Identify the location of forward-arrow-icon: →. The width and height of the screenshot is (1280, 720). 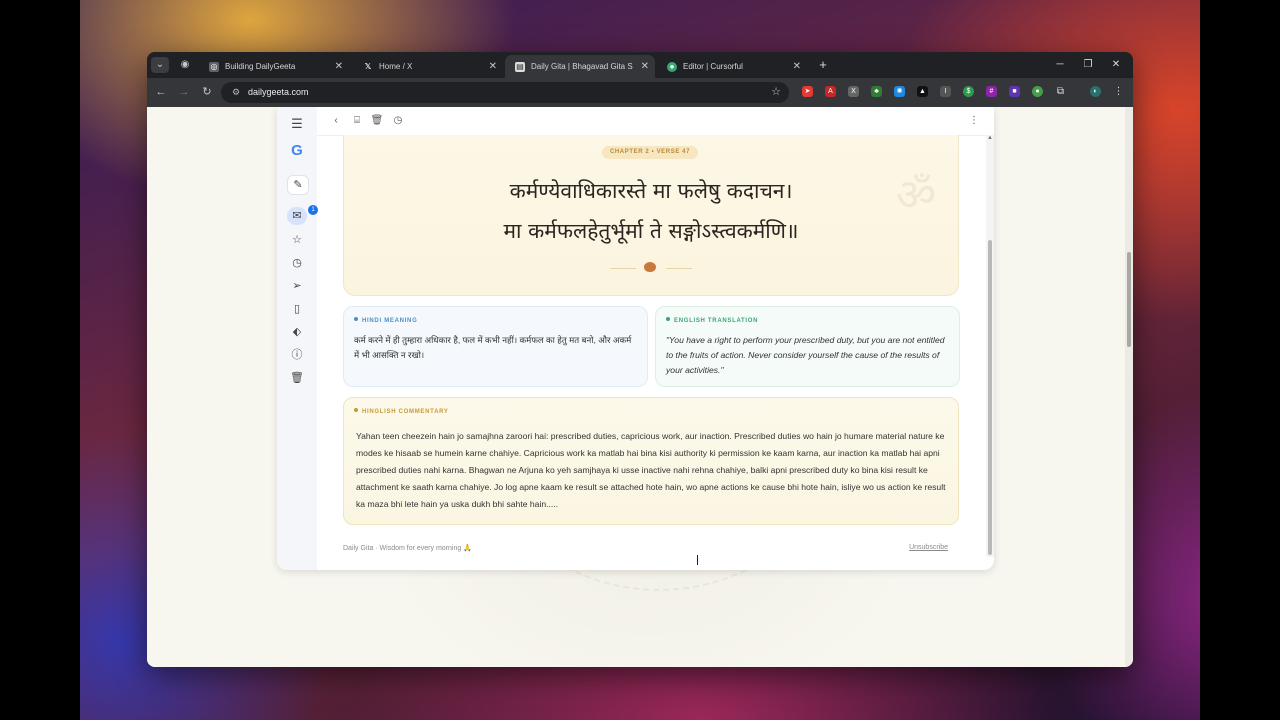
(184, 92).